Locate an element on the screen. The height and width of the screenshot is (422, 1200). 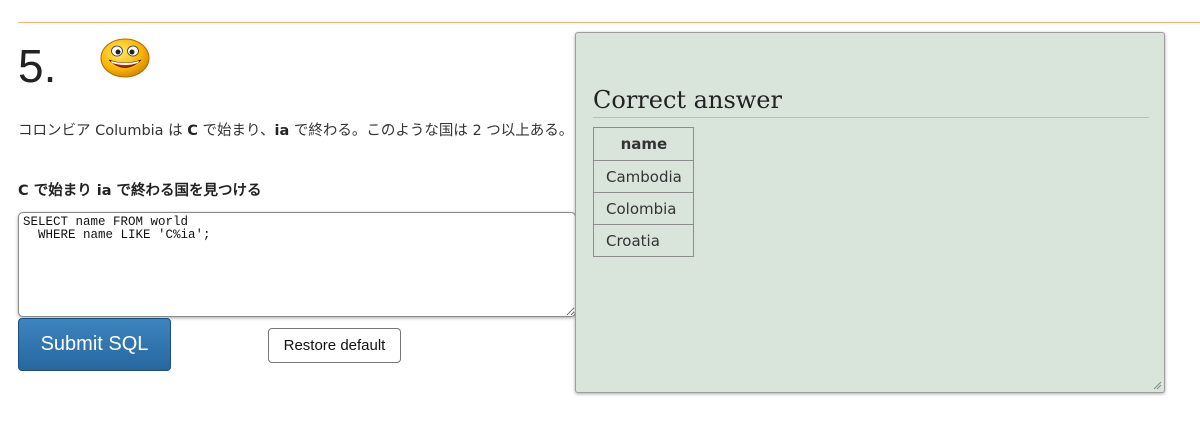
answer-table: name Cambodia Colombia Croatia is located at coordinates (643, 192).